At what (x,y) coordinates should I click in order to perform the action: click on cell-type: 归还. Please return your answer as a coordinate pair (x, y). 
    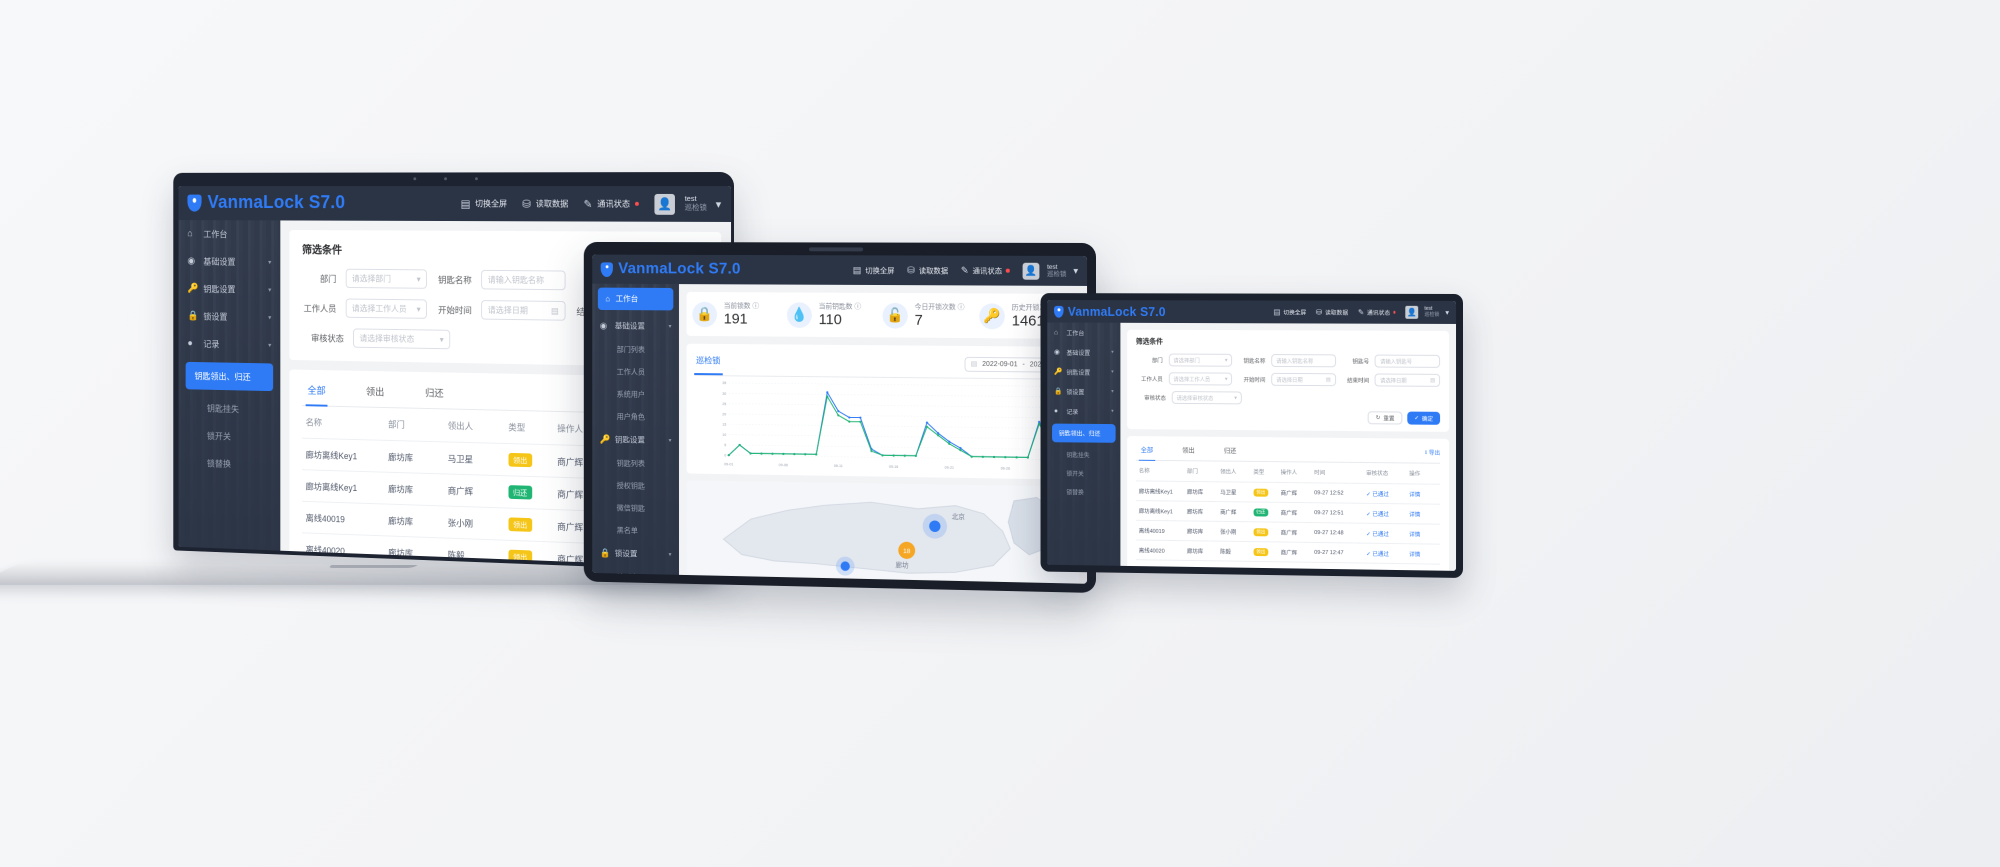
    Looking at the image, I should click on (528, 493).